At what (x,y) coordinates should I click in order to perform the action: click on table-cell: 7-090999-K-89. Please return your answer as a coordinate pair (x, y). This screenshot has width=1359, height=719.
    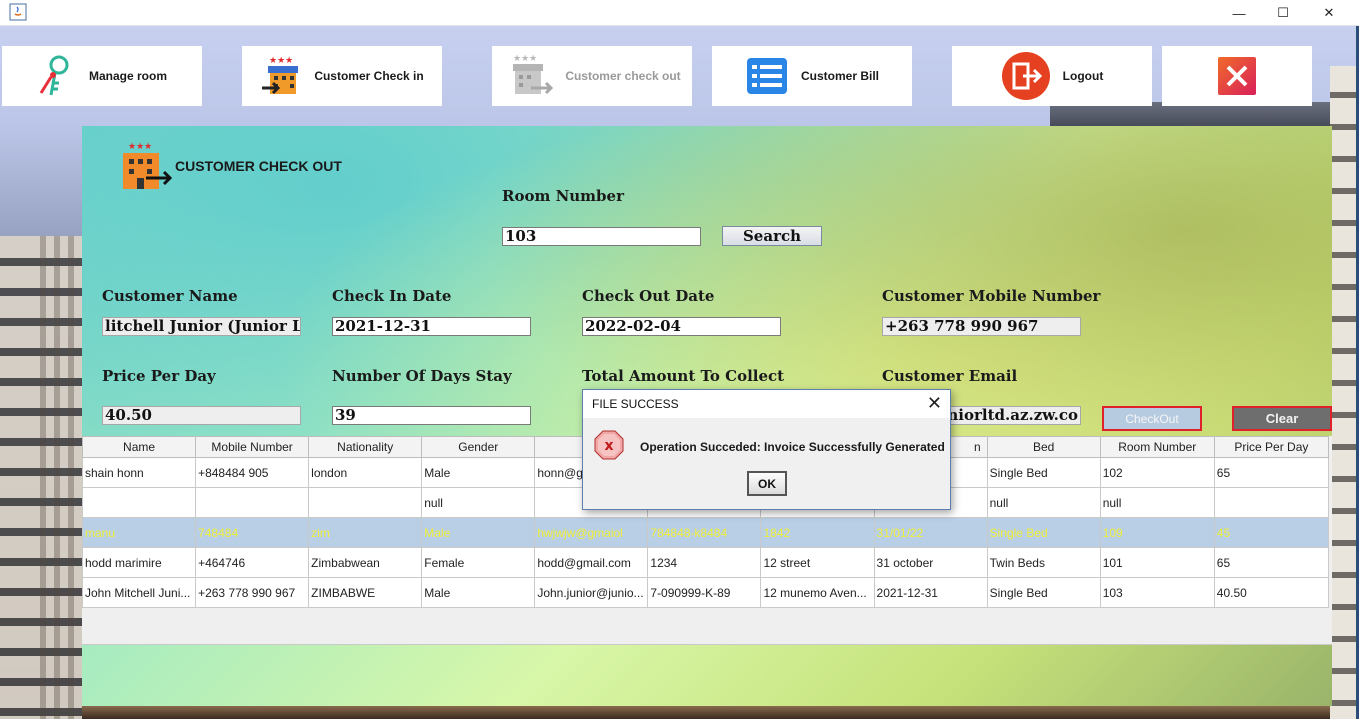
    Looking at the image, I should click on (704, 592).